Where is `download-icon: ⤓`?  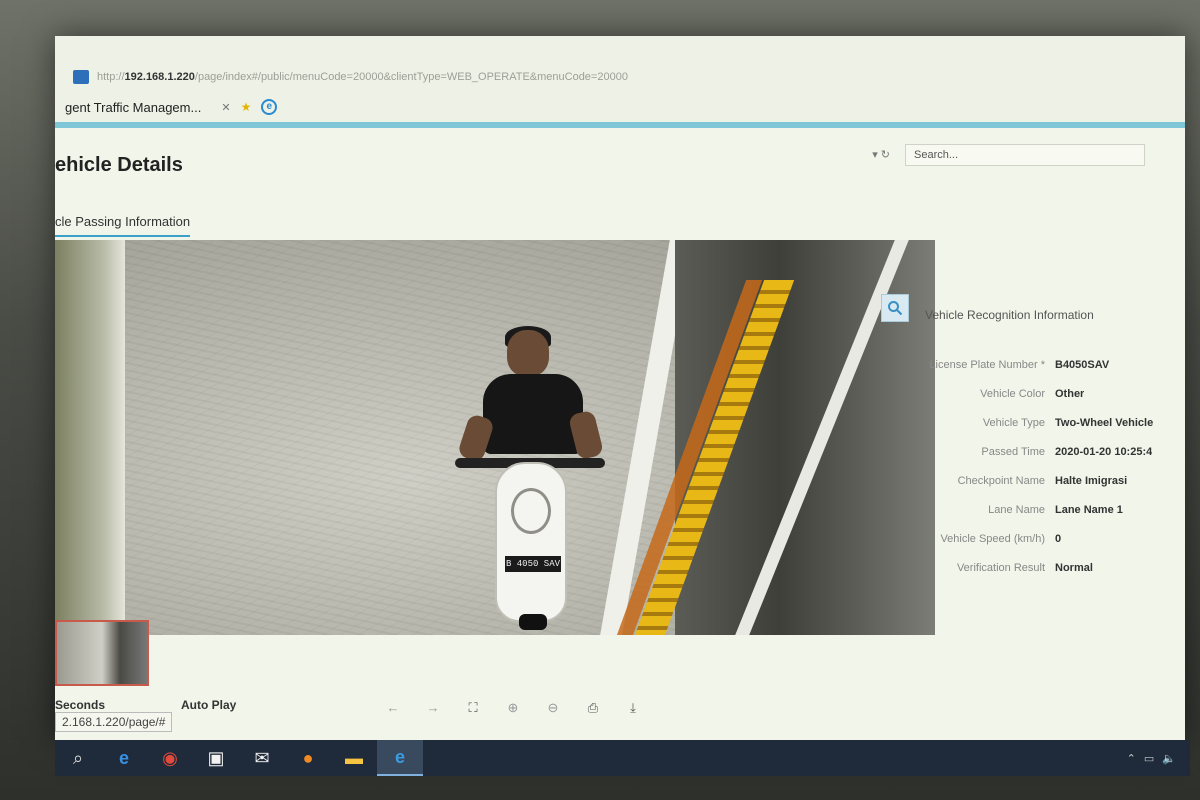
download-icon: ⤓ is located at coordinates (633, 708).